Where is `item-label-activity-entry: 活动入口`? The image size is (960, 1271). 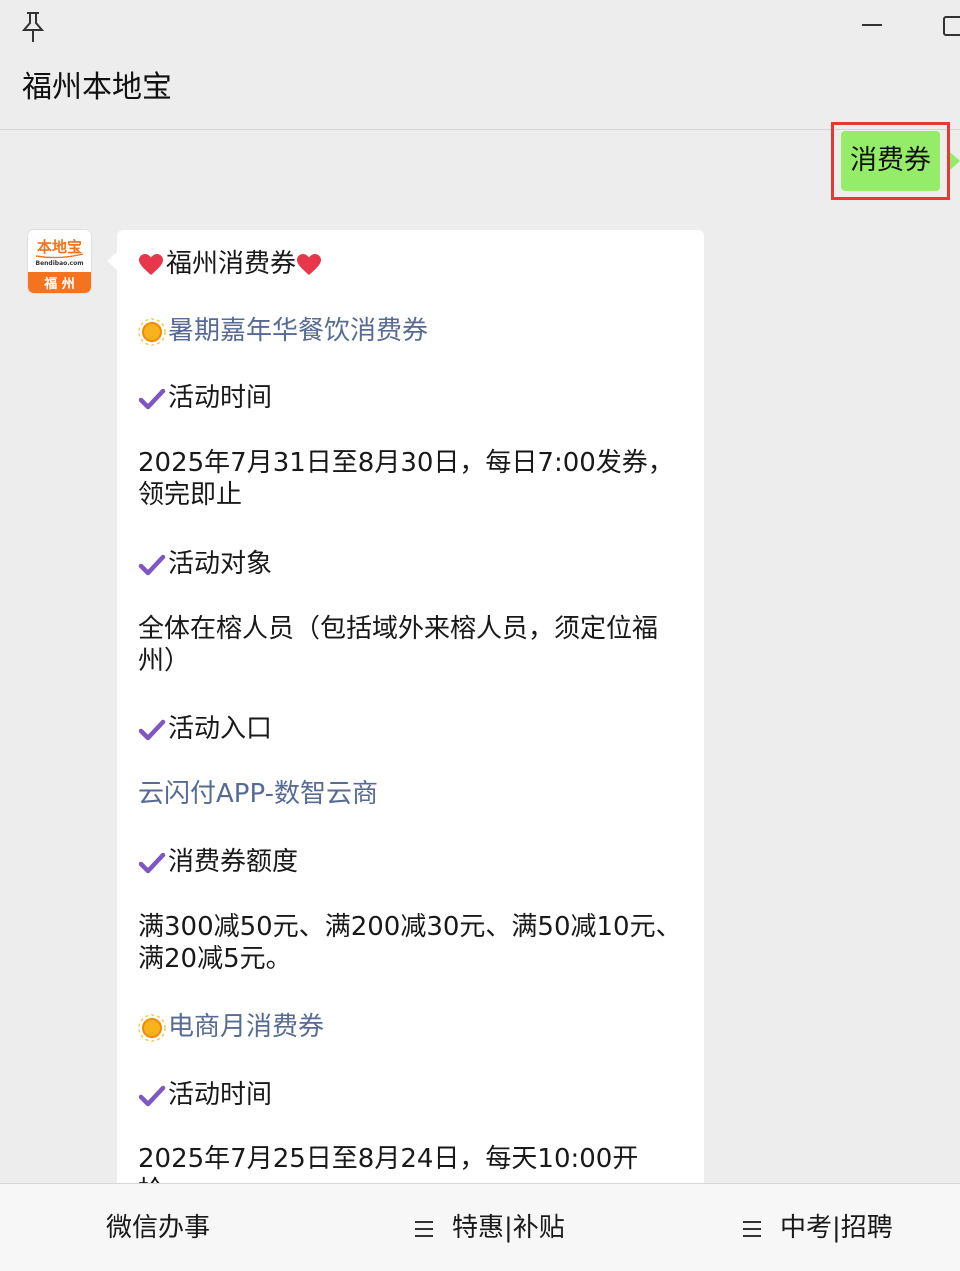 item-label-activity-entry: 活动入口 is located at coordinates (205, 729).